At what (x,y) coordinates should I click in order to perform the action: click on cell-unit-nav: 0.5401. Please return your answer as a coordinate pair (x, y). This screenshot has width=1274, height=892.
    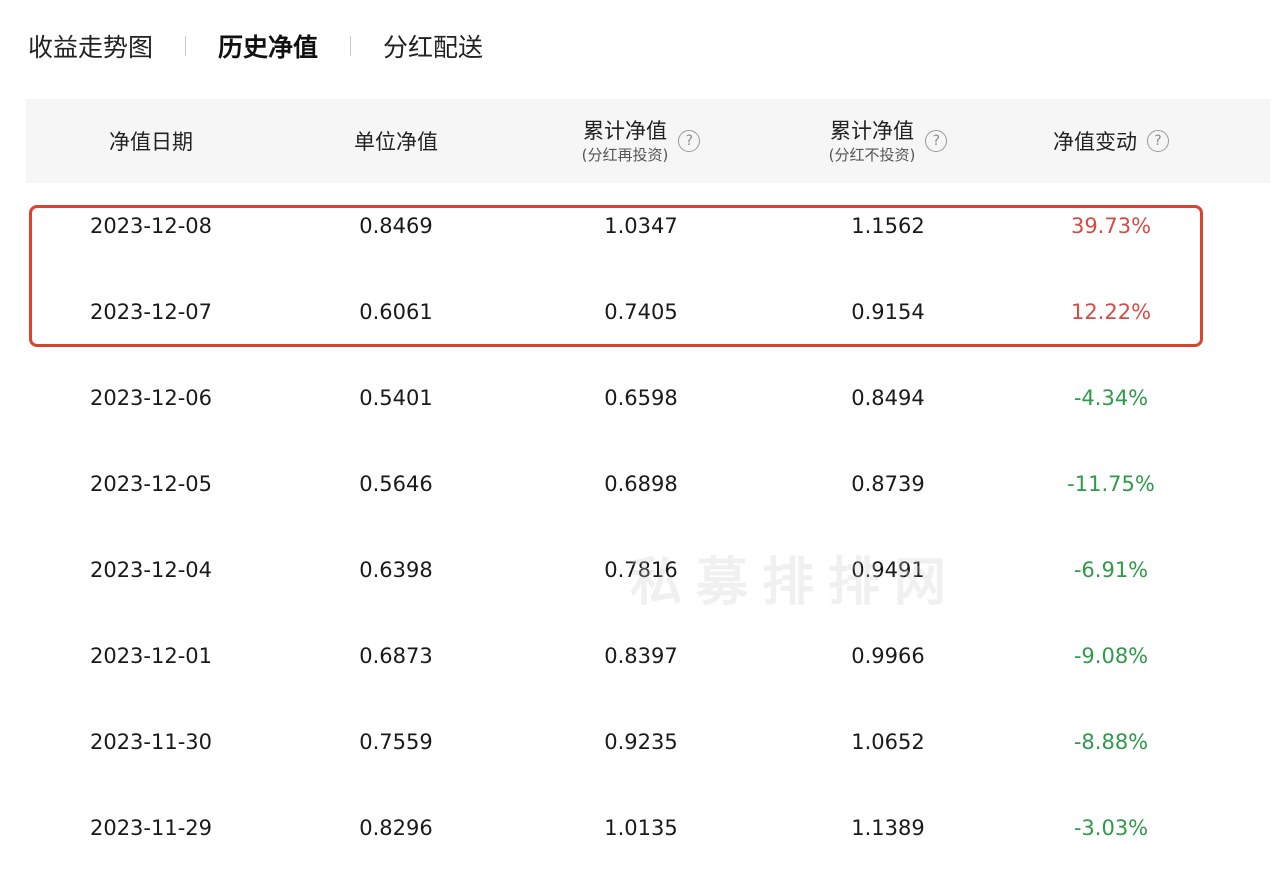
    Looking at the image, I should click on (396, 398).